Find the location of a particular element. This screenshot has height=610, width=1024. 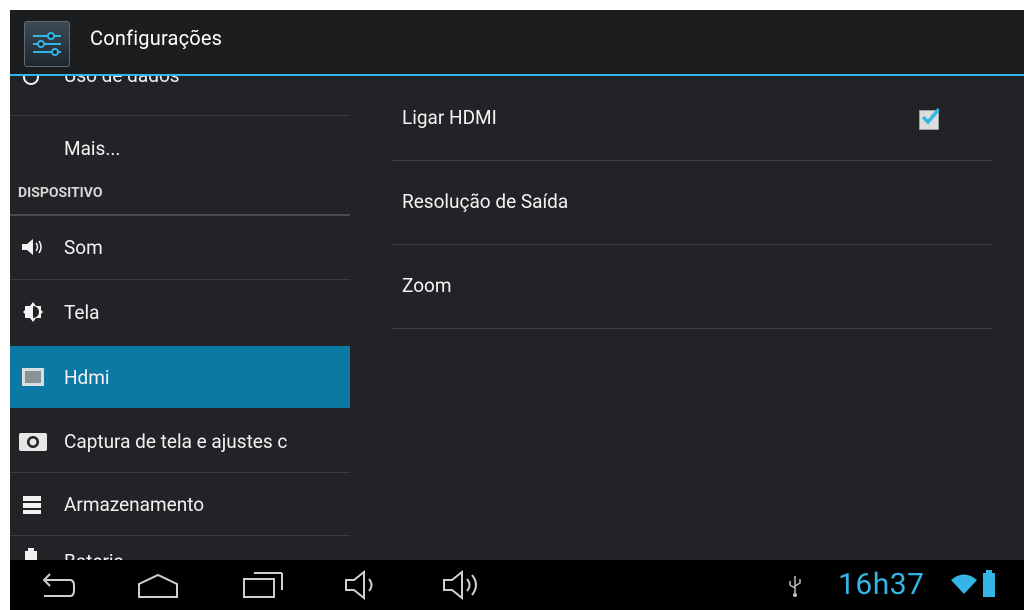

sidebar-item-data-usage: Uso de dados is located at coordinates (180, 96).